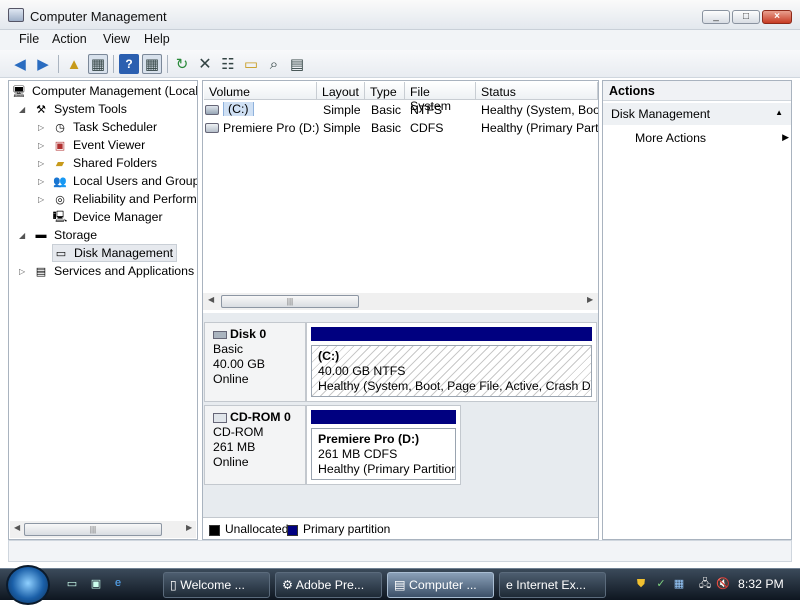 The height and width of the screenshot is (605, 800). I want to click on start-orb-icon, so click(28, 585).